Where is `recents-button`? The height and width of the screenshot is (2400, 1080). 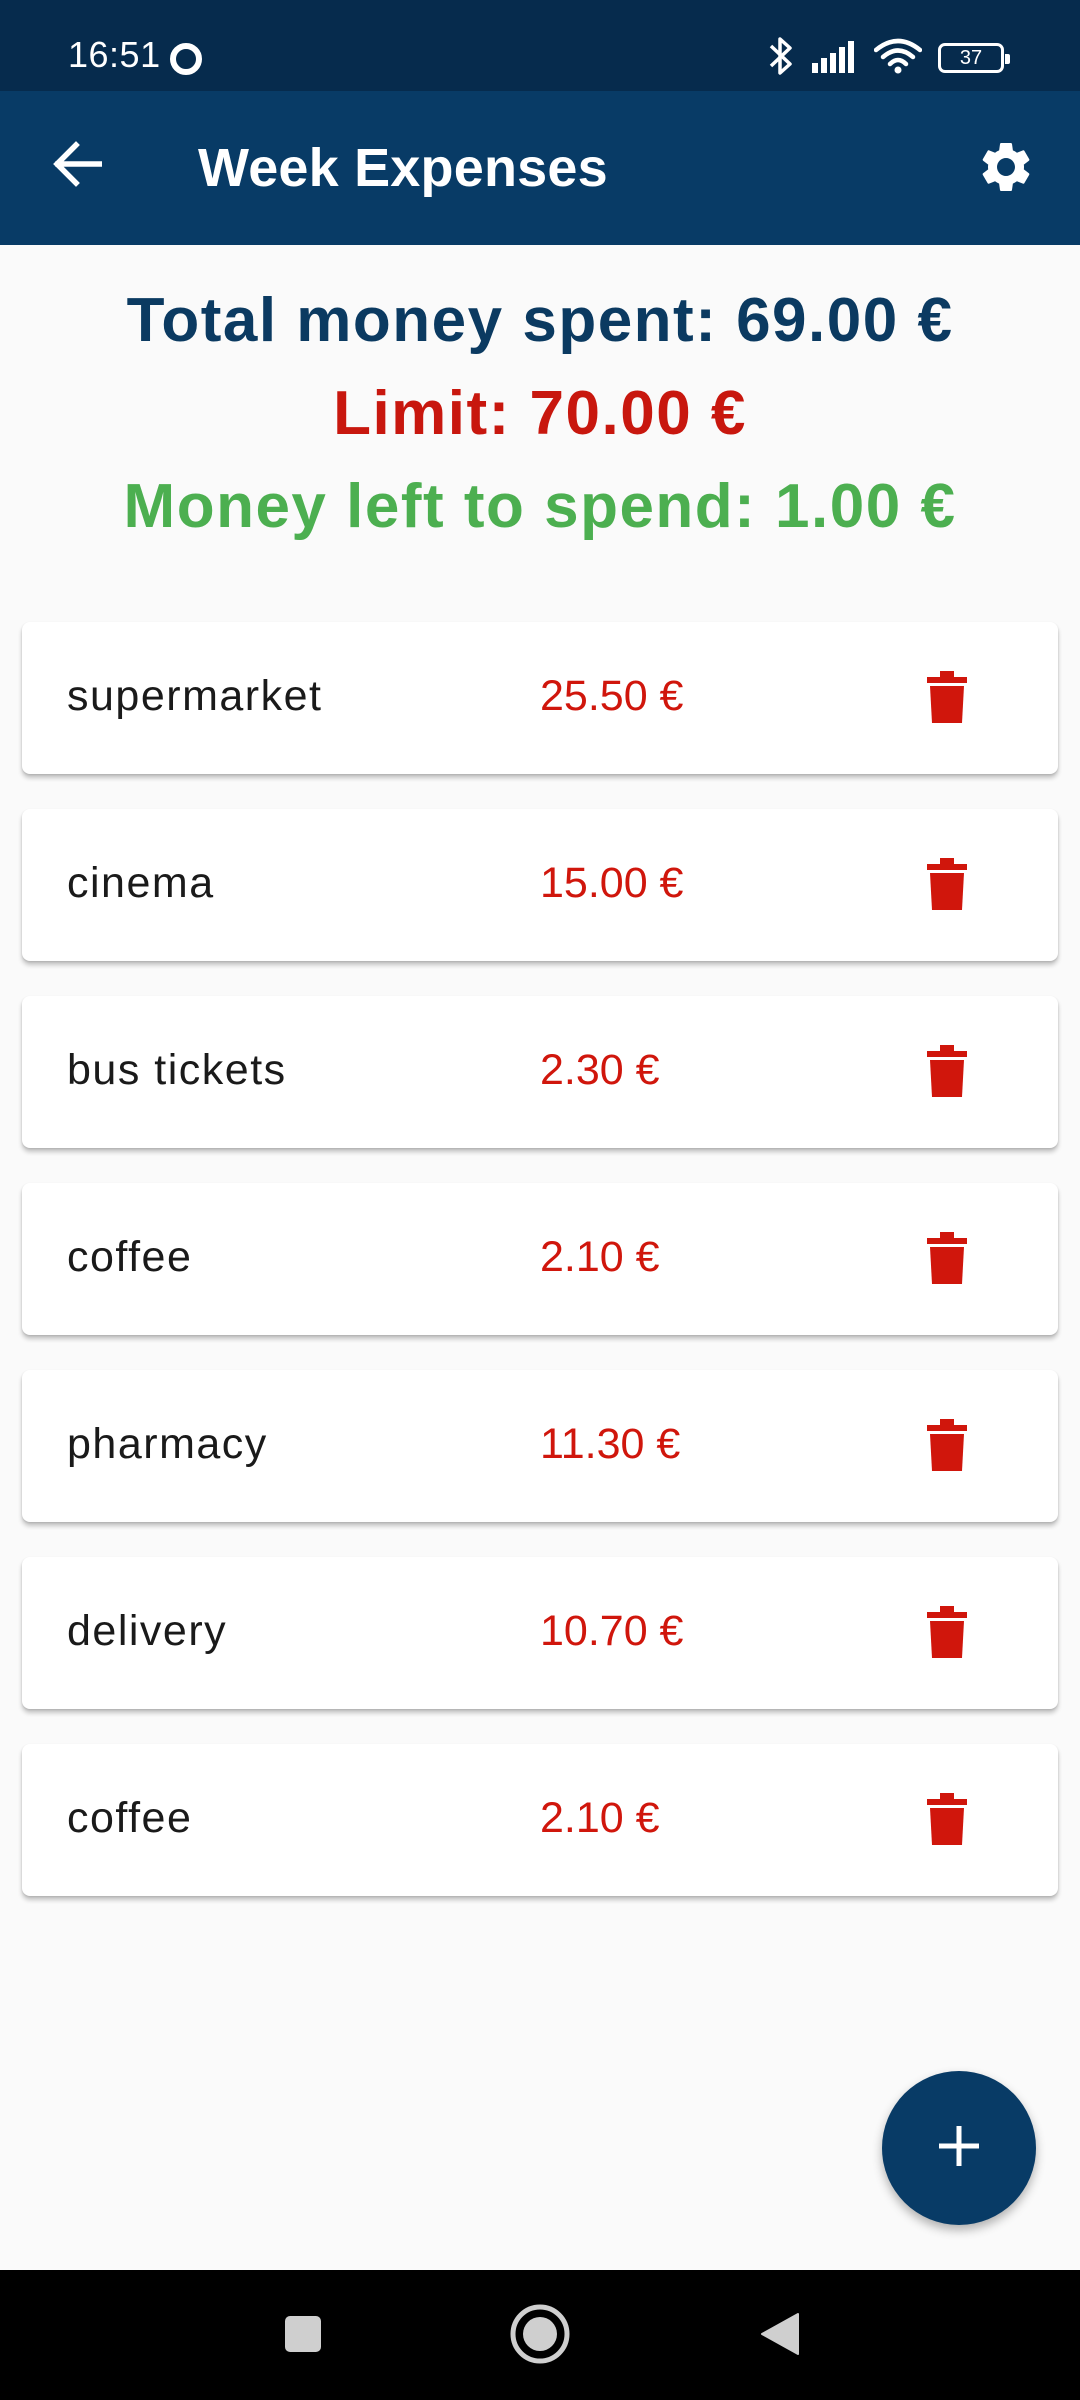 recents-button is located at coordinates (303, 2336).